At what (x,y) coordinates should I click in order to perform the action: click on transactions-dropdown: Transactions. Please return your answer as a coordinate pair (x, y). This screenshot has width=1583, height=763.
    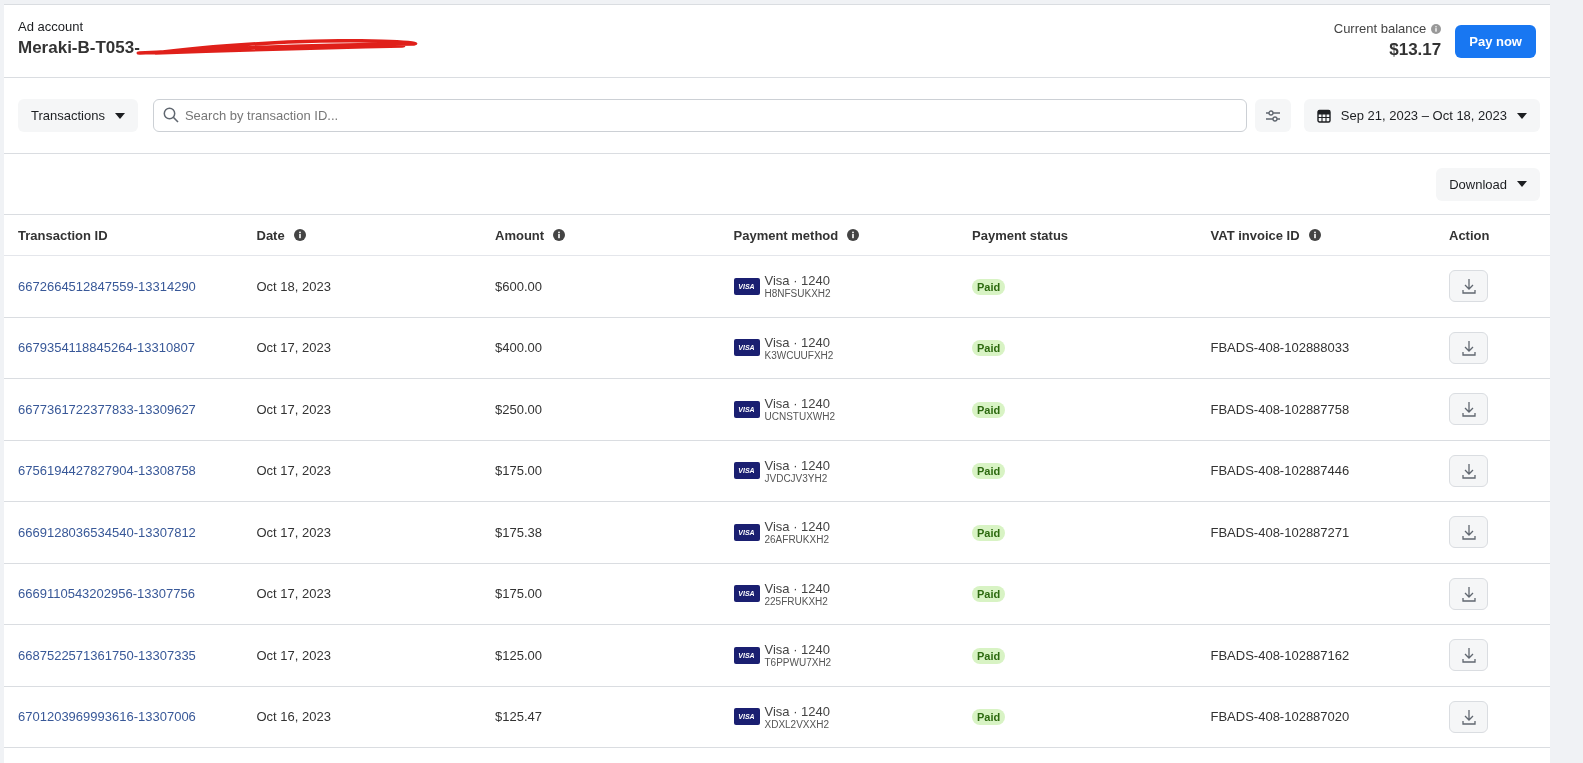
    Looking at the image, I should click on (78, 115).